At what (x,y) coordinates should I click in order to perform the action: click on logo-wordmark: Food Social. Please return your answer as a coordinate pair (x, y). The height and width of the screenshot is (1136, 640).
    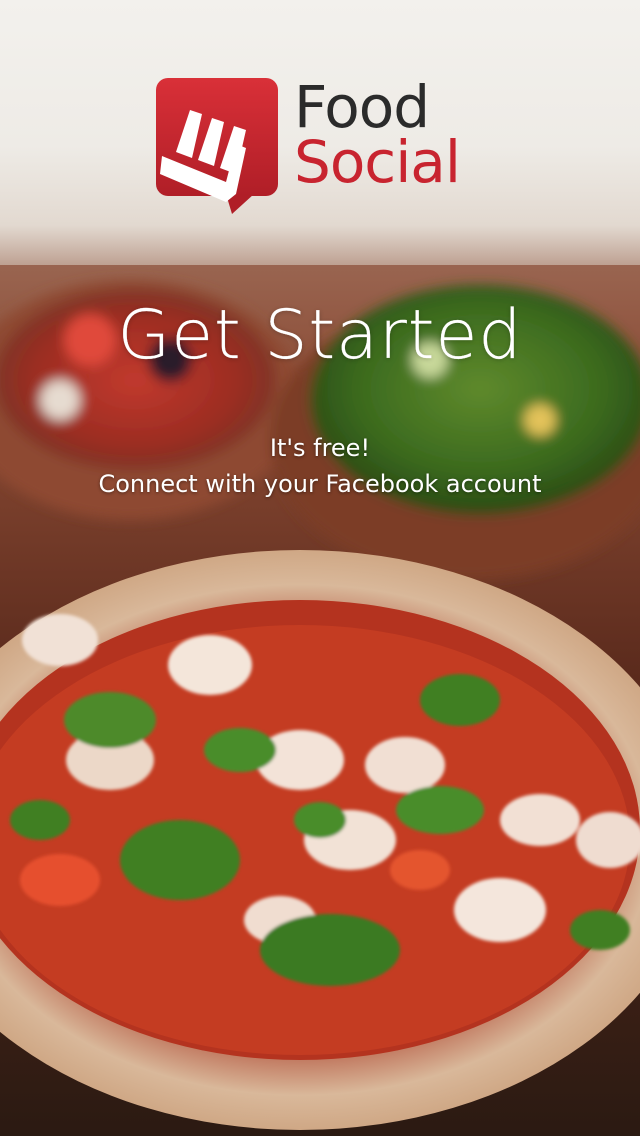
    Looking at the image, I should click on (377, 135).